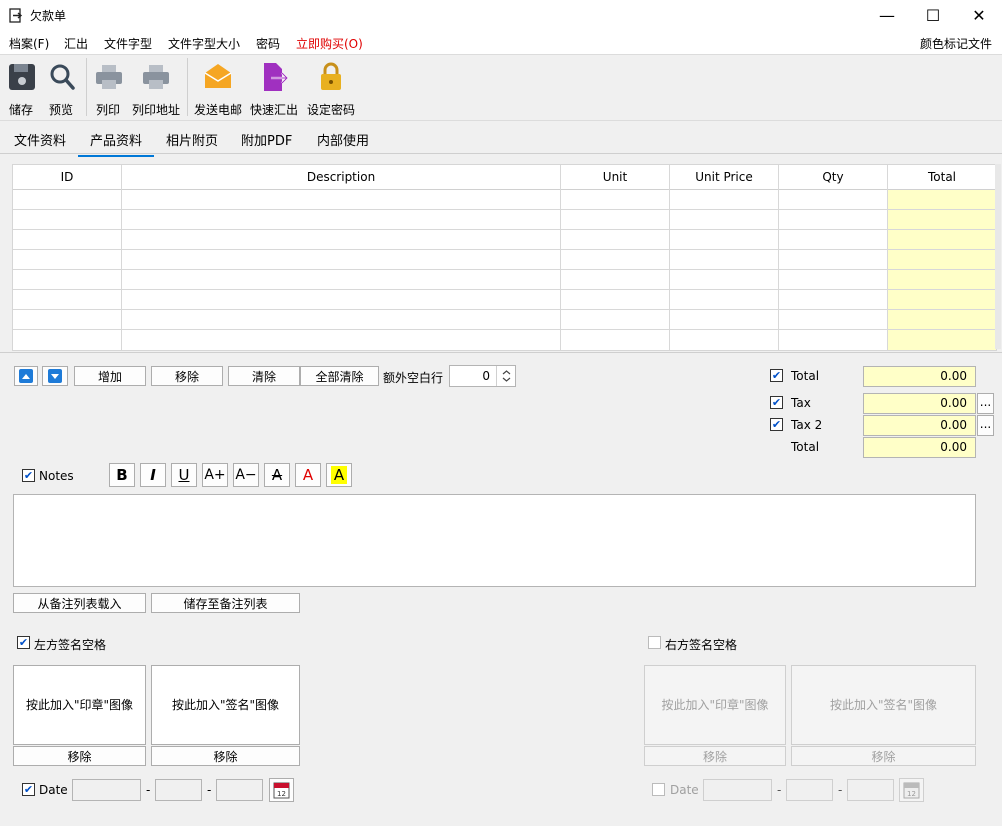 The height and width of the screenshot is (826, 1002). Describe the element at coordinates (933, 15) in the screenshot. I see `maximize-button: ☐` at that location.